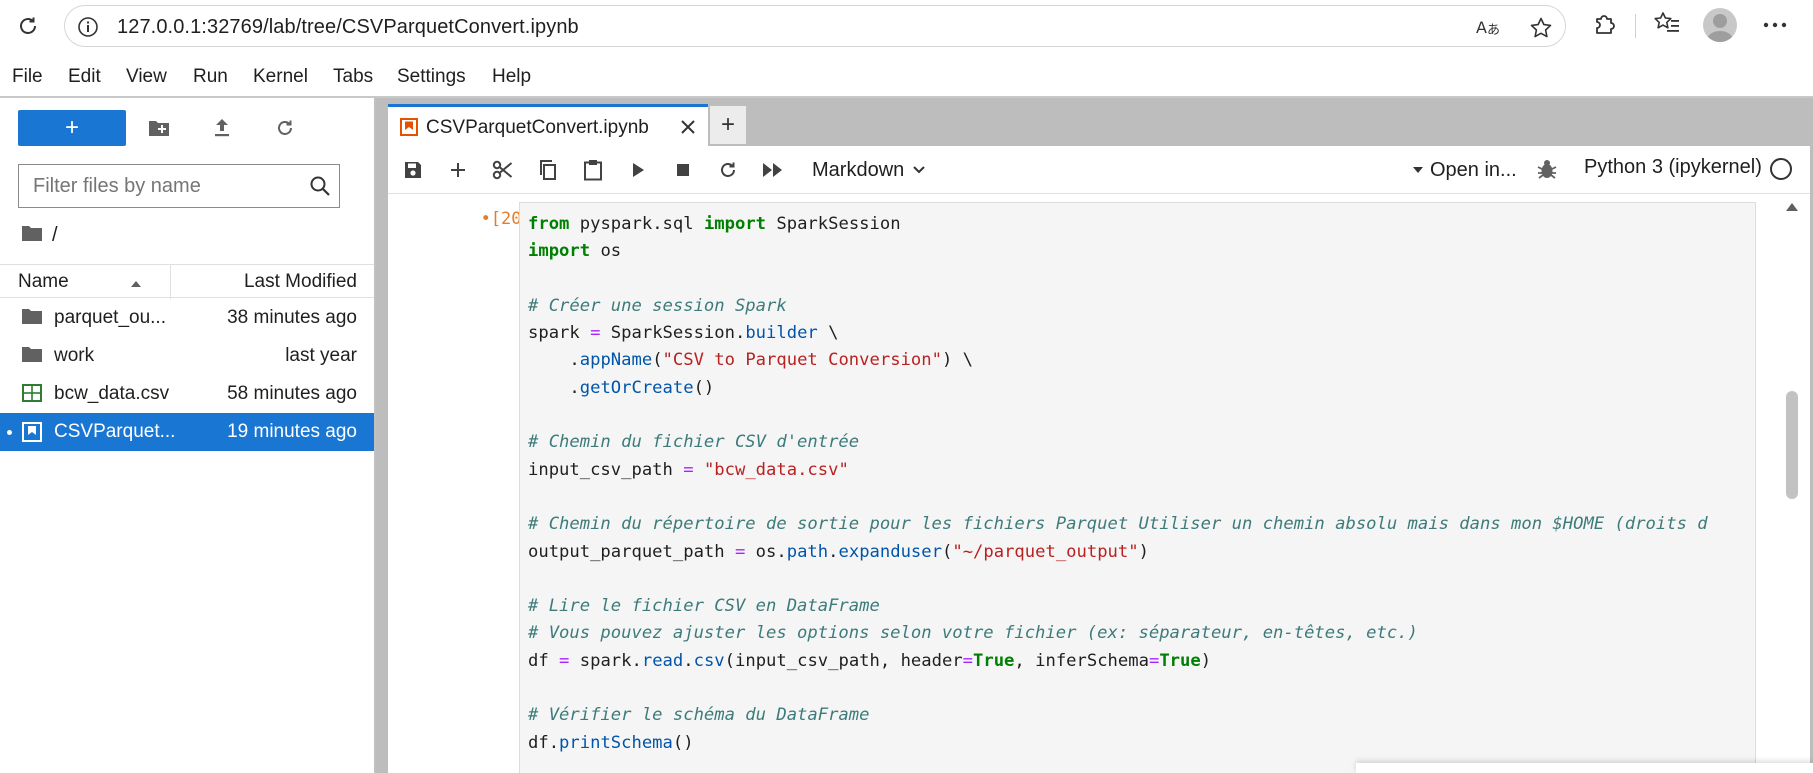 Image resolution: width=1813 pixels, height=773 pixels. I want to click on code-line: # Créer une session Spark, so click(1118, 306).